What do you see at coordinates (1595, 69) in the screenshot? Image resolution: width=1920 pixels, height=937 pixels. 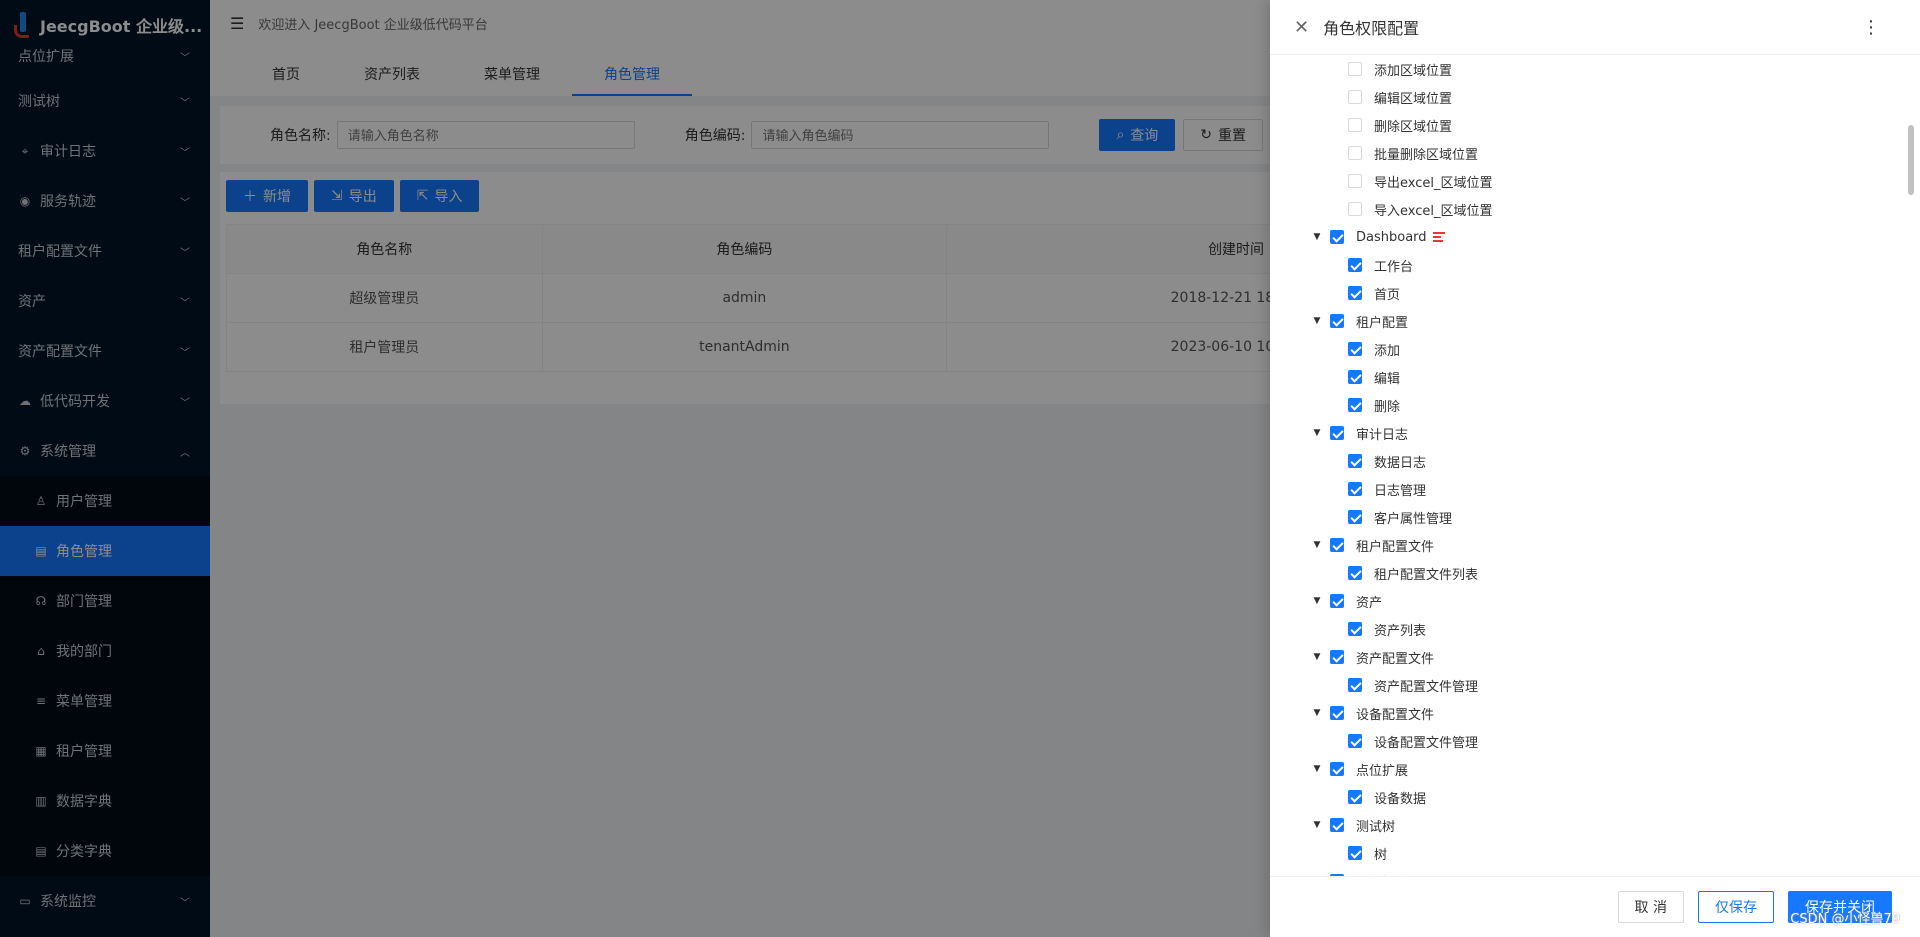 I see `tree-node: 添加区域位置` at bounding box center [1595, 69].